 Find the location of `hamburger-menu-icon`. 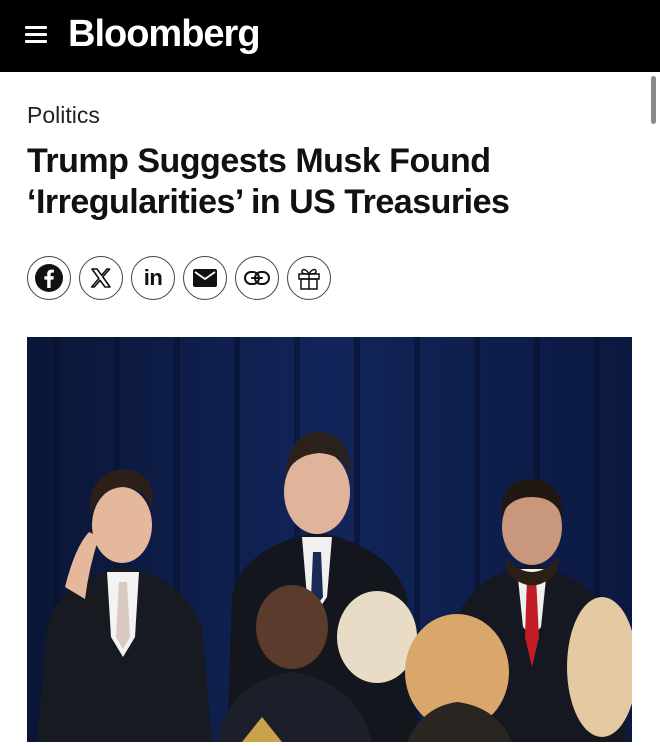

hamburger-menu-icon is located at coordinates (36, 34).